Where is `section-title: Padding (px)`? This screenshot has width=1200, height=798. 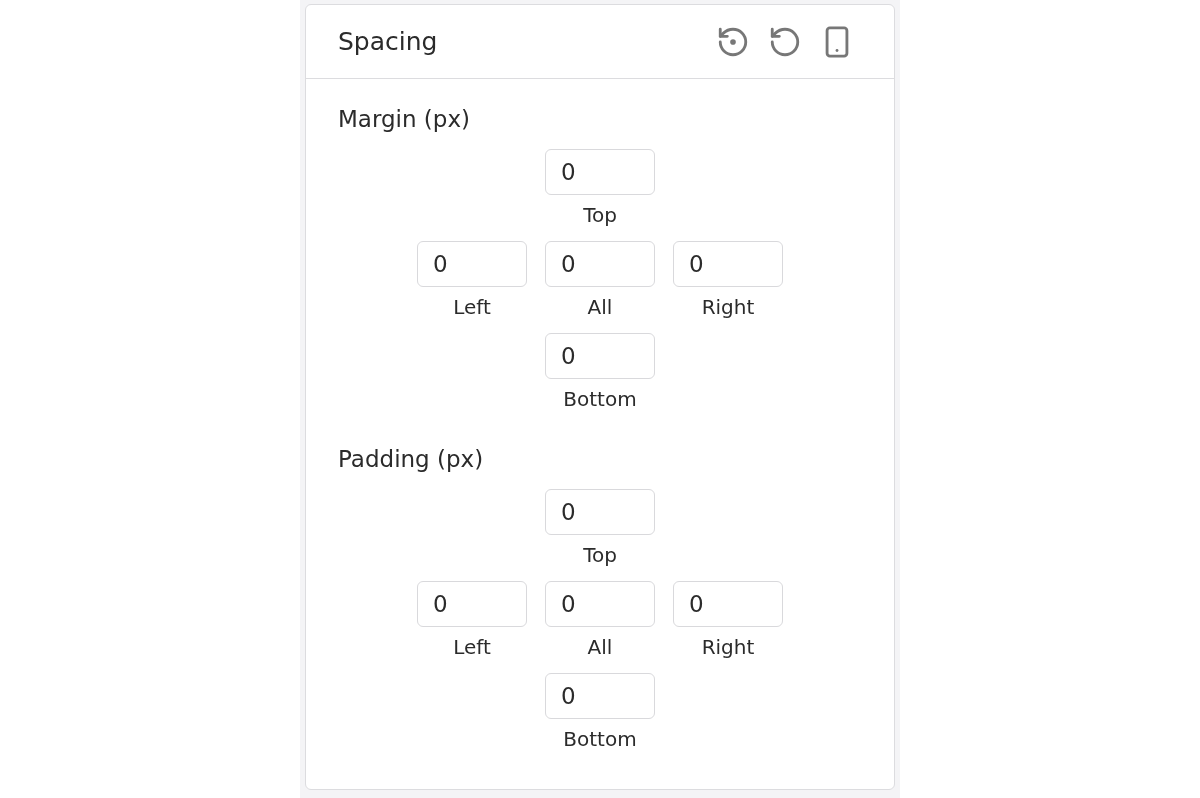 section-title: Padding (px) is located at coordinates (411, 459).